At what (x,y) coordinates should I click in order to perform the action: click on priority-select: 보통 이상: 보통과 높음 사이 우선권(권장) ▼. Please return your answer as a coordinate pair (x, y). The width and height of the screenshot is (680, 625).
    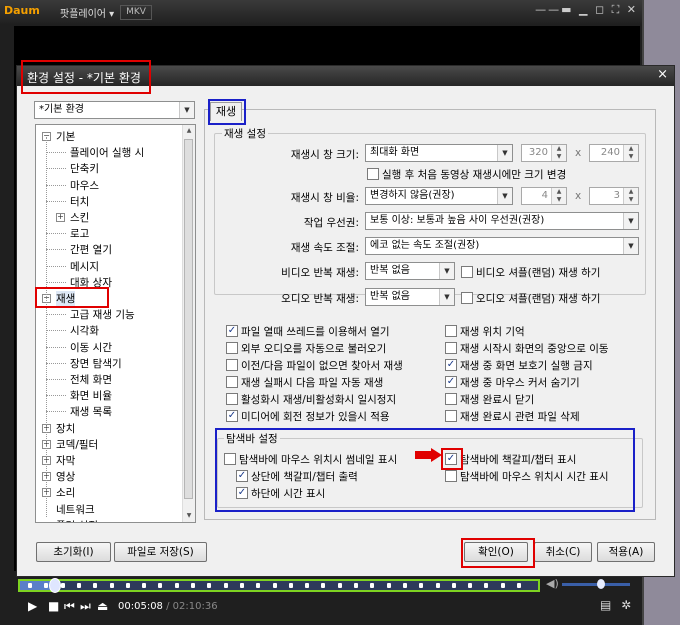
    Looking at the image, I should click on (502, 221).